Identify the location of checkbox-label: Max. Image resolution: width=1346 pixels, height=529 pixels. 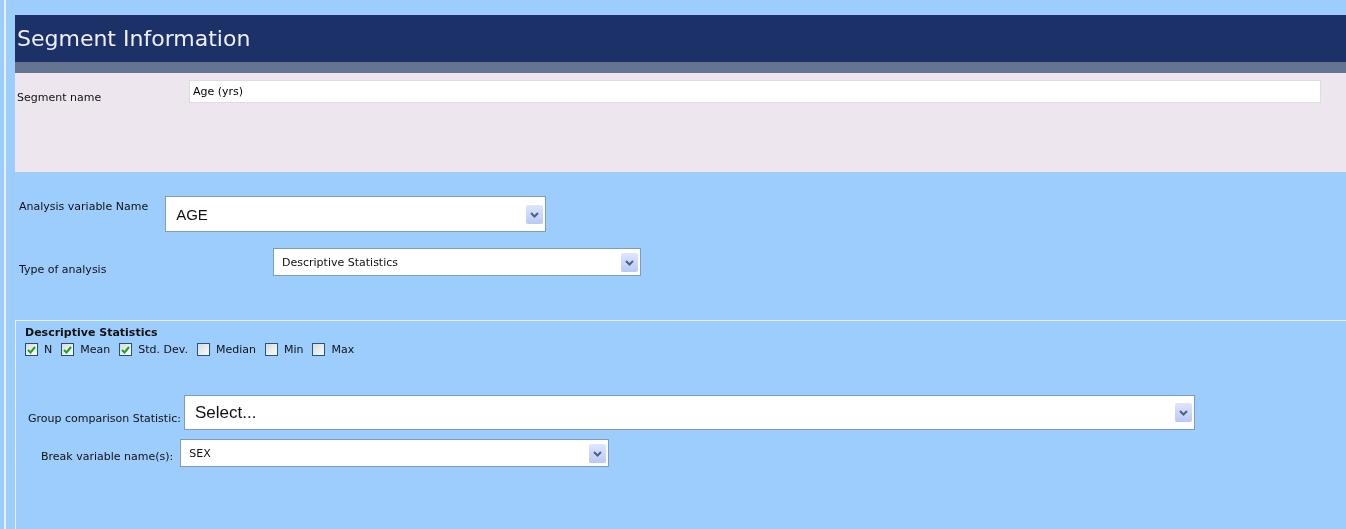
(343, 349).